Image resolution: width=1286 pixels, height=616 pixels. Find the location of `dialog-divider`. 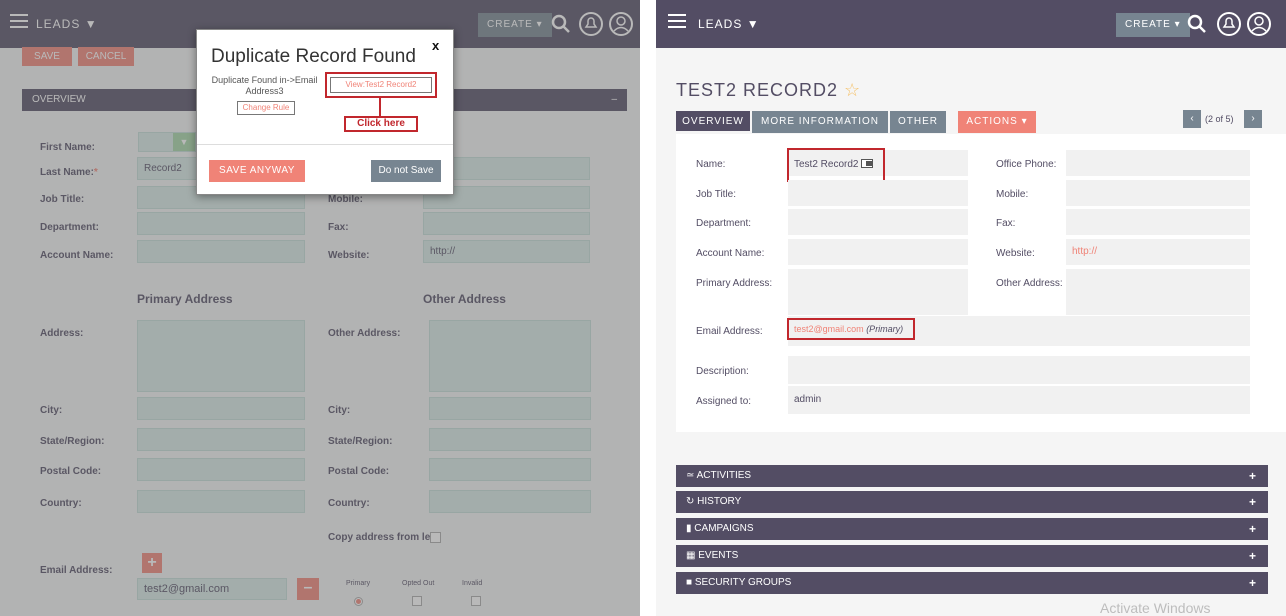

dialog-divider is located at coordinates (325, 144).